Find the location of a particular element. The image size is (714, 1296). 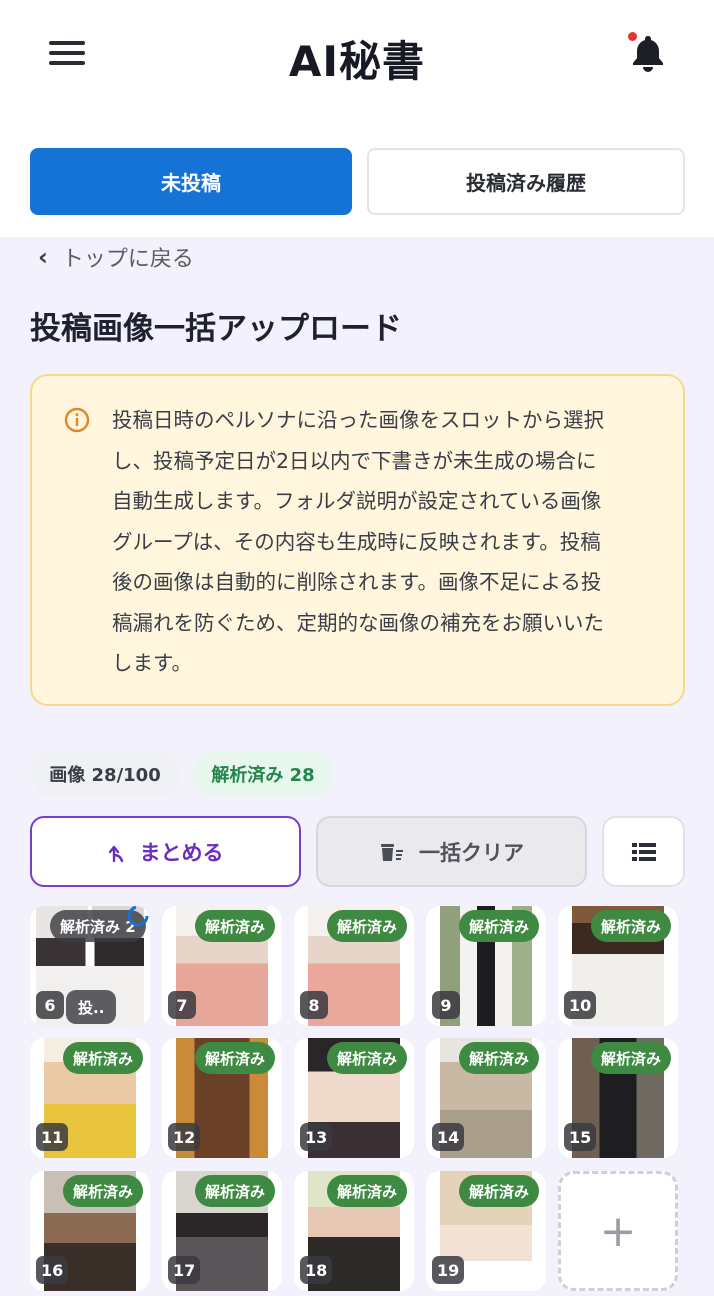

image-number: 19 is located at coordinates (448, 1270).